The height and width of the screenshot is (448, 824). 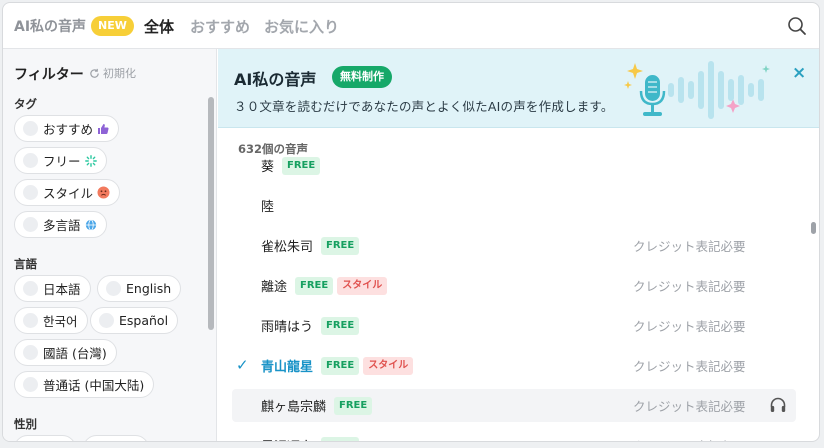 What do you see at coordinates (424, 106) in the screenshot?
I see `banner-description: ３０文章を読むだけであなたの声とよく似たAIの声を作成します。` at bounding box center [424, 106].